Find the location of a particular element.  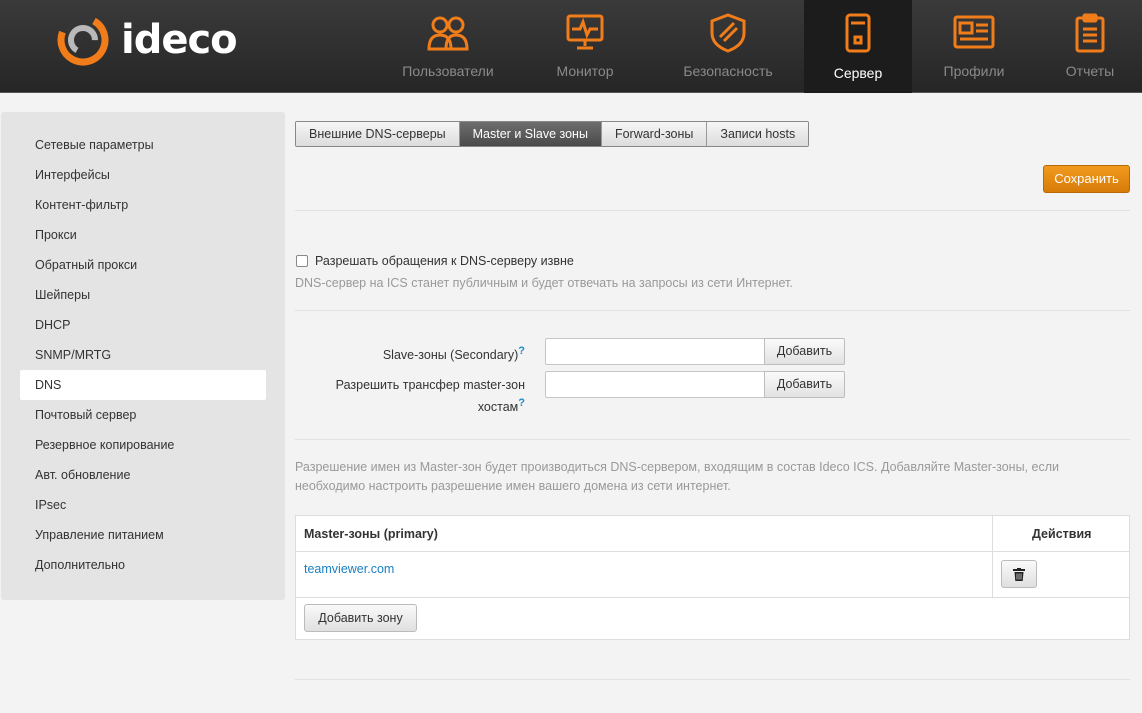

sidebar-item-network: Сетевые параметры is located at coordinates (143, 145).